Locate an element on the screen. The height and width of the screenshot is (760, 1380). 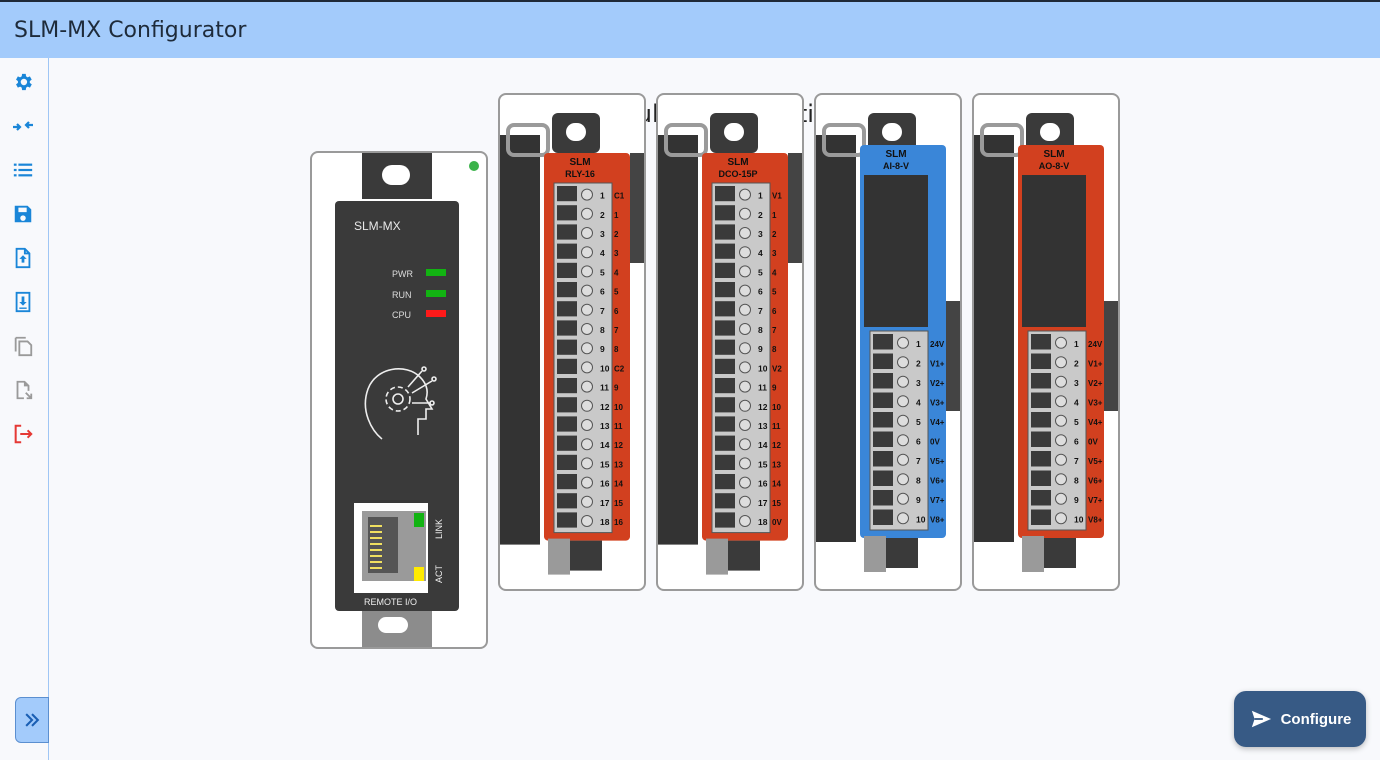
act-label: ACT is located at coordinates (439, 573).